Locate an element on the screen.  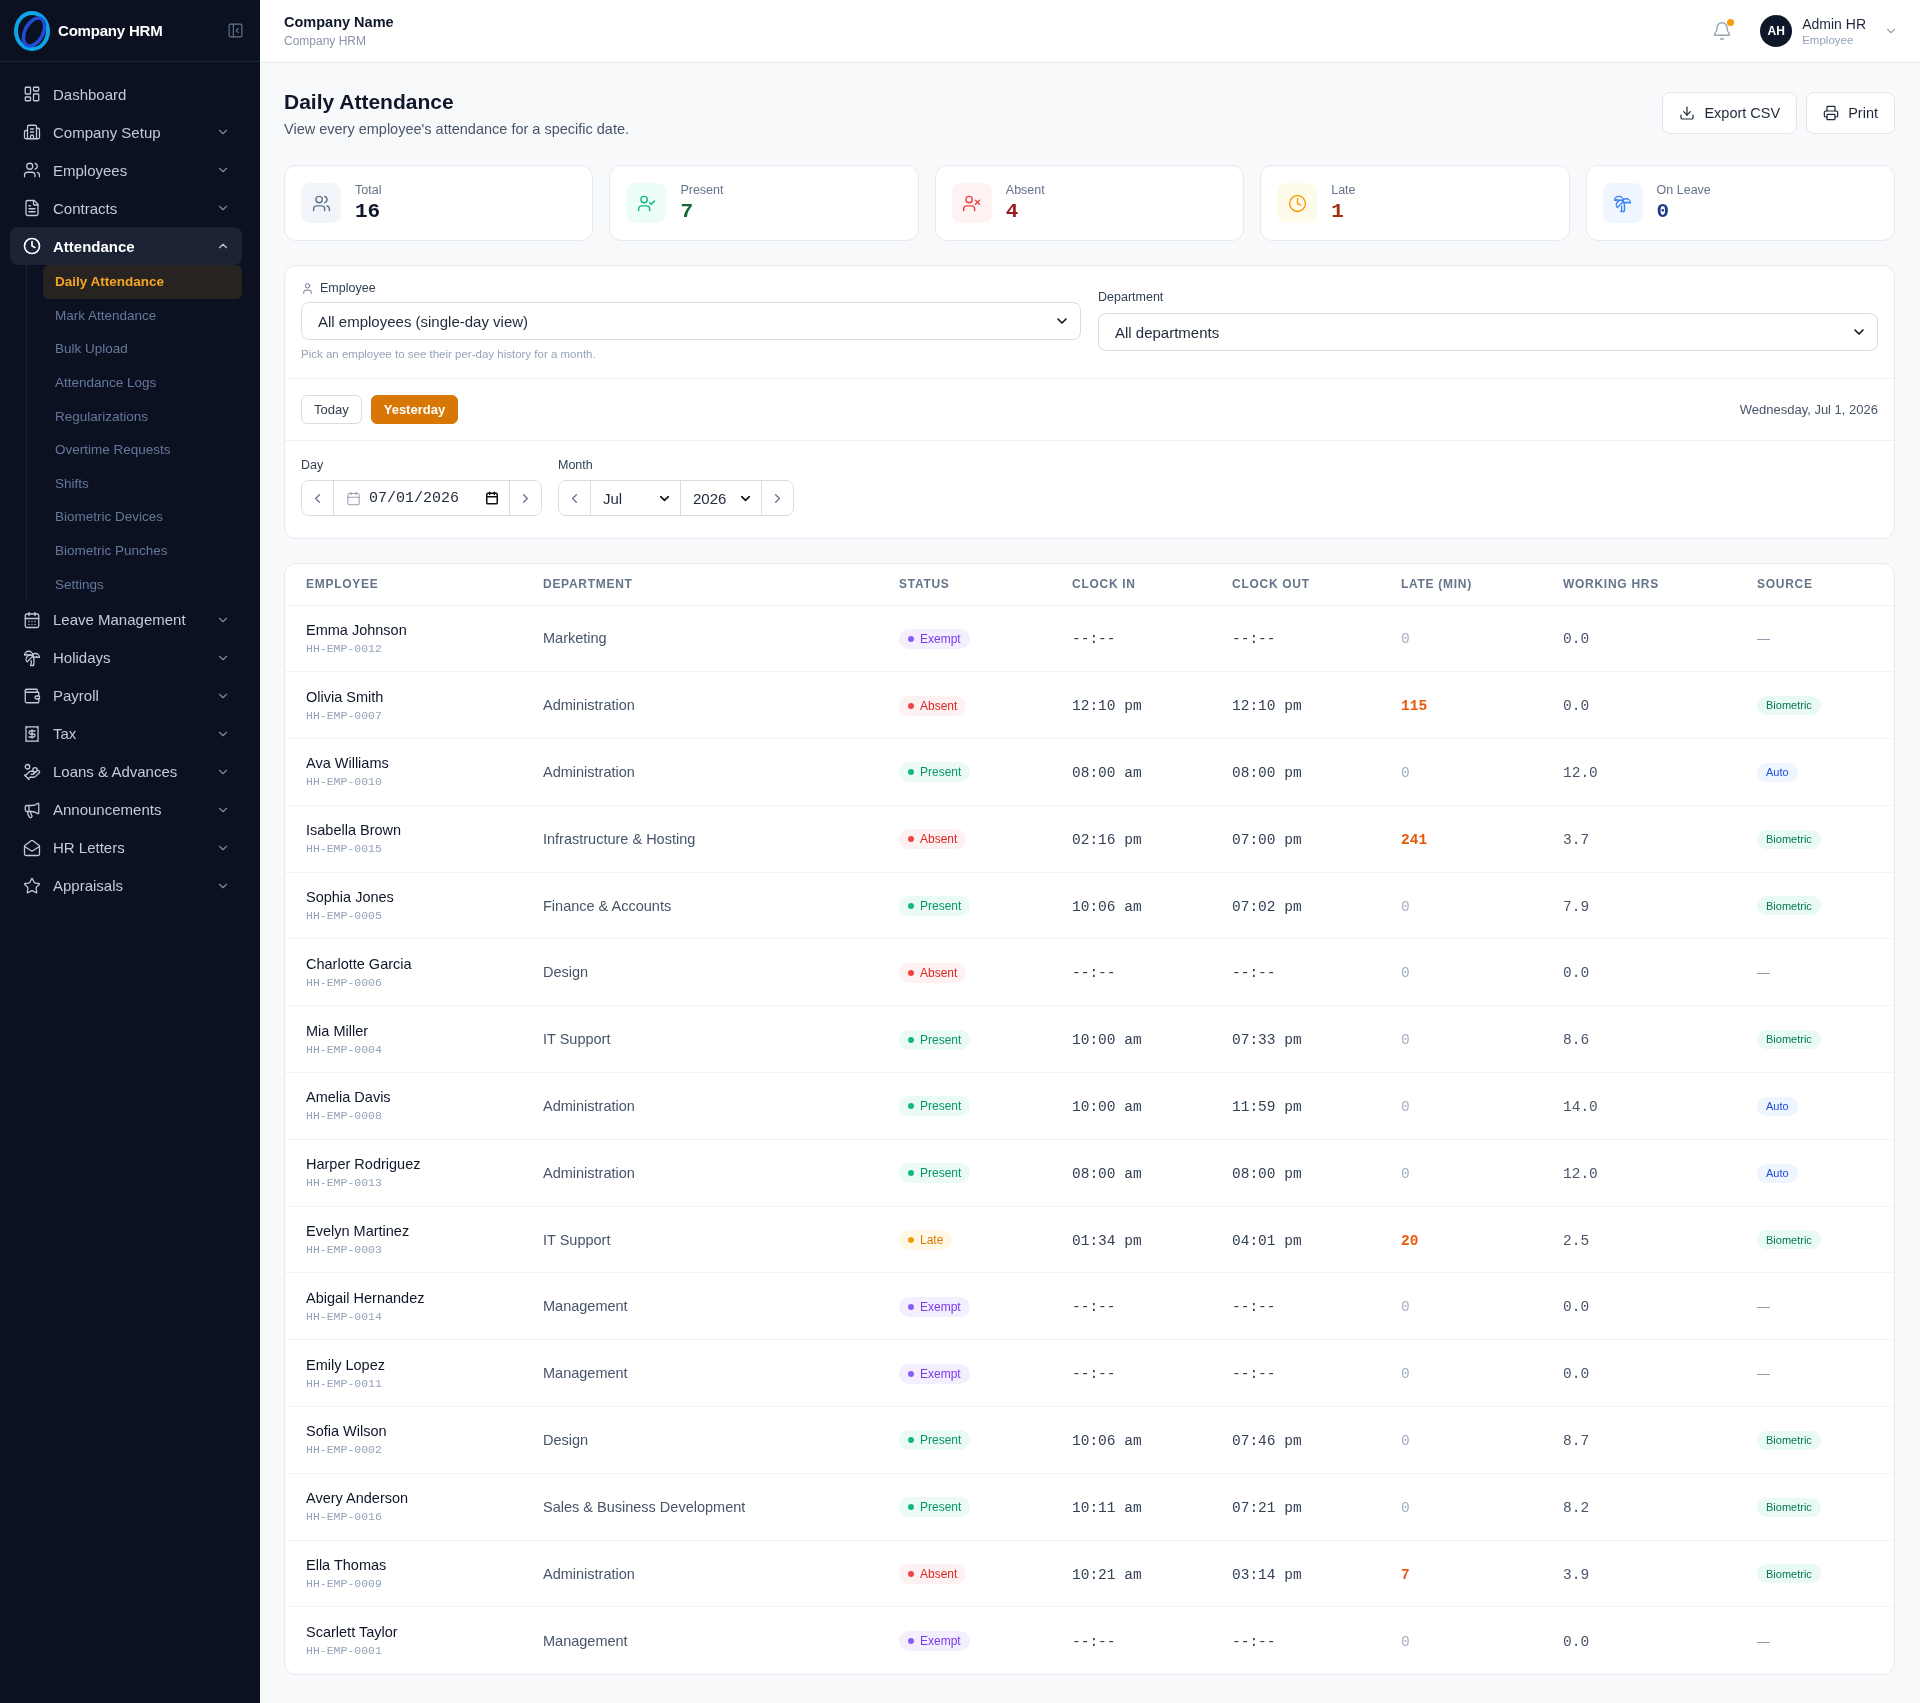
employee-name: Scarlett Taylor is located at coordinates (352, 1632).